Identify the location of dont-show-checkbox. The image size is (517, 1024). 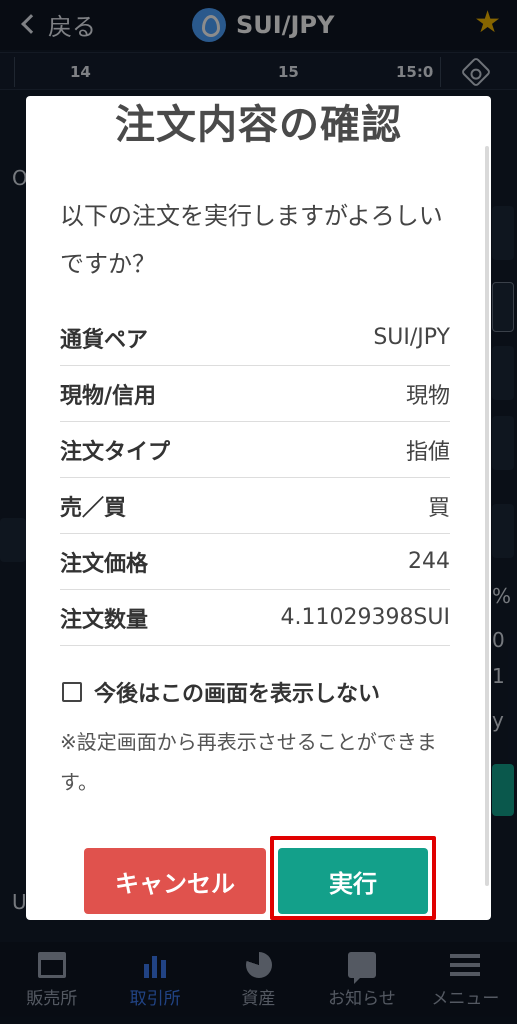
(72, 692).